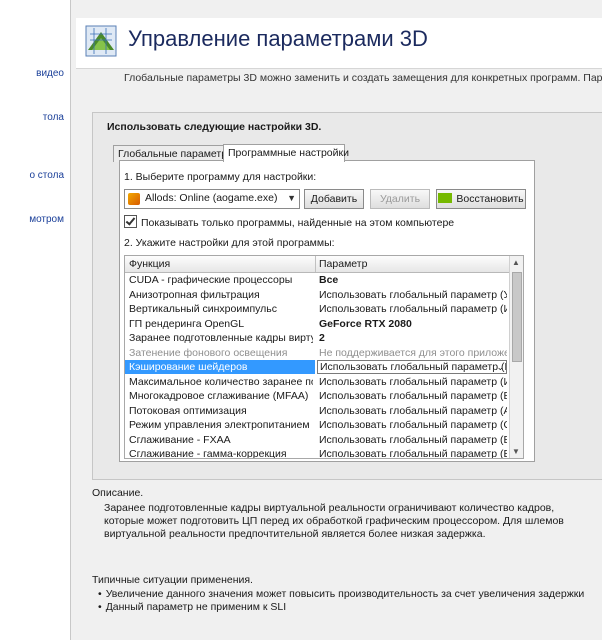  What do you see at coordinates (317, 280) in the screenshot?
I see `table-row: CUDA - графические процессоры Все` at bounding box center [317, 280].